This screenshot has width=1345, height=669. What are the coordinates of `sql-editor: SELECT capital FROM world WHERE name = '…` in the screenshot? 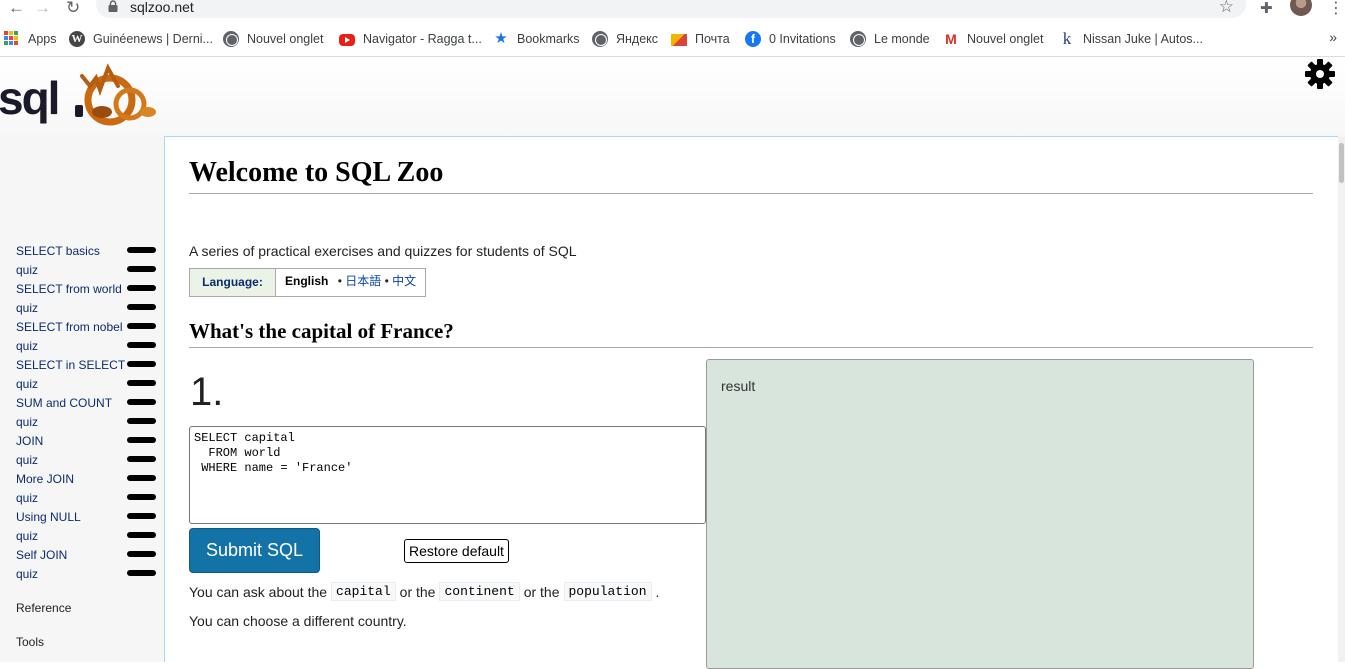 It's located at (447, 475).